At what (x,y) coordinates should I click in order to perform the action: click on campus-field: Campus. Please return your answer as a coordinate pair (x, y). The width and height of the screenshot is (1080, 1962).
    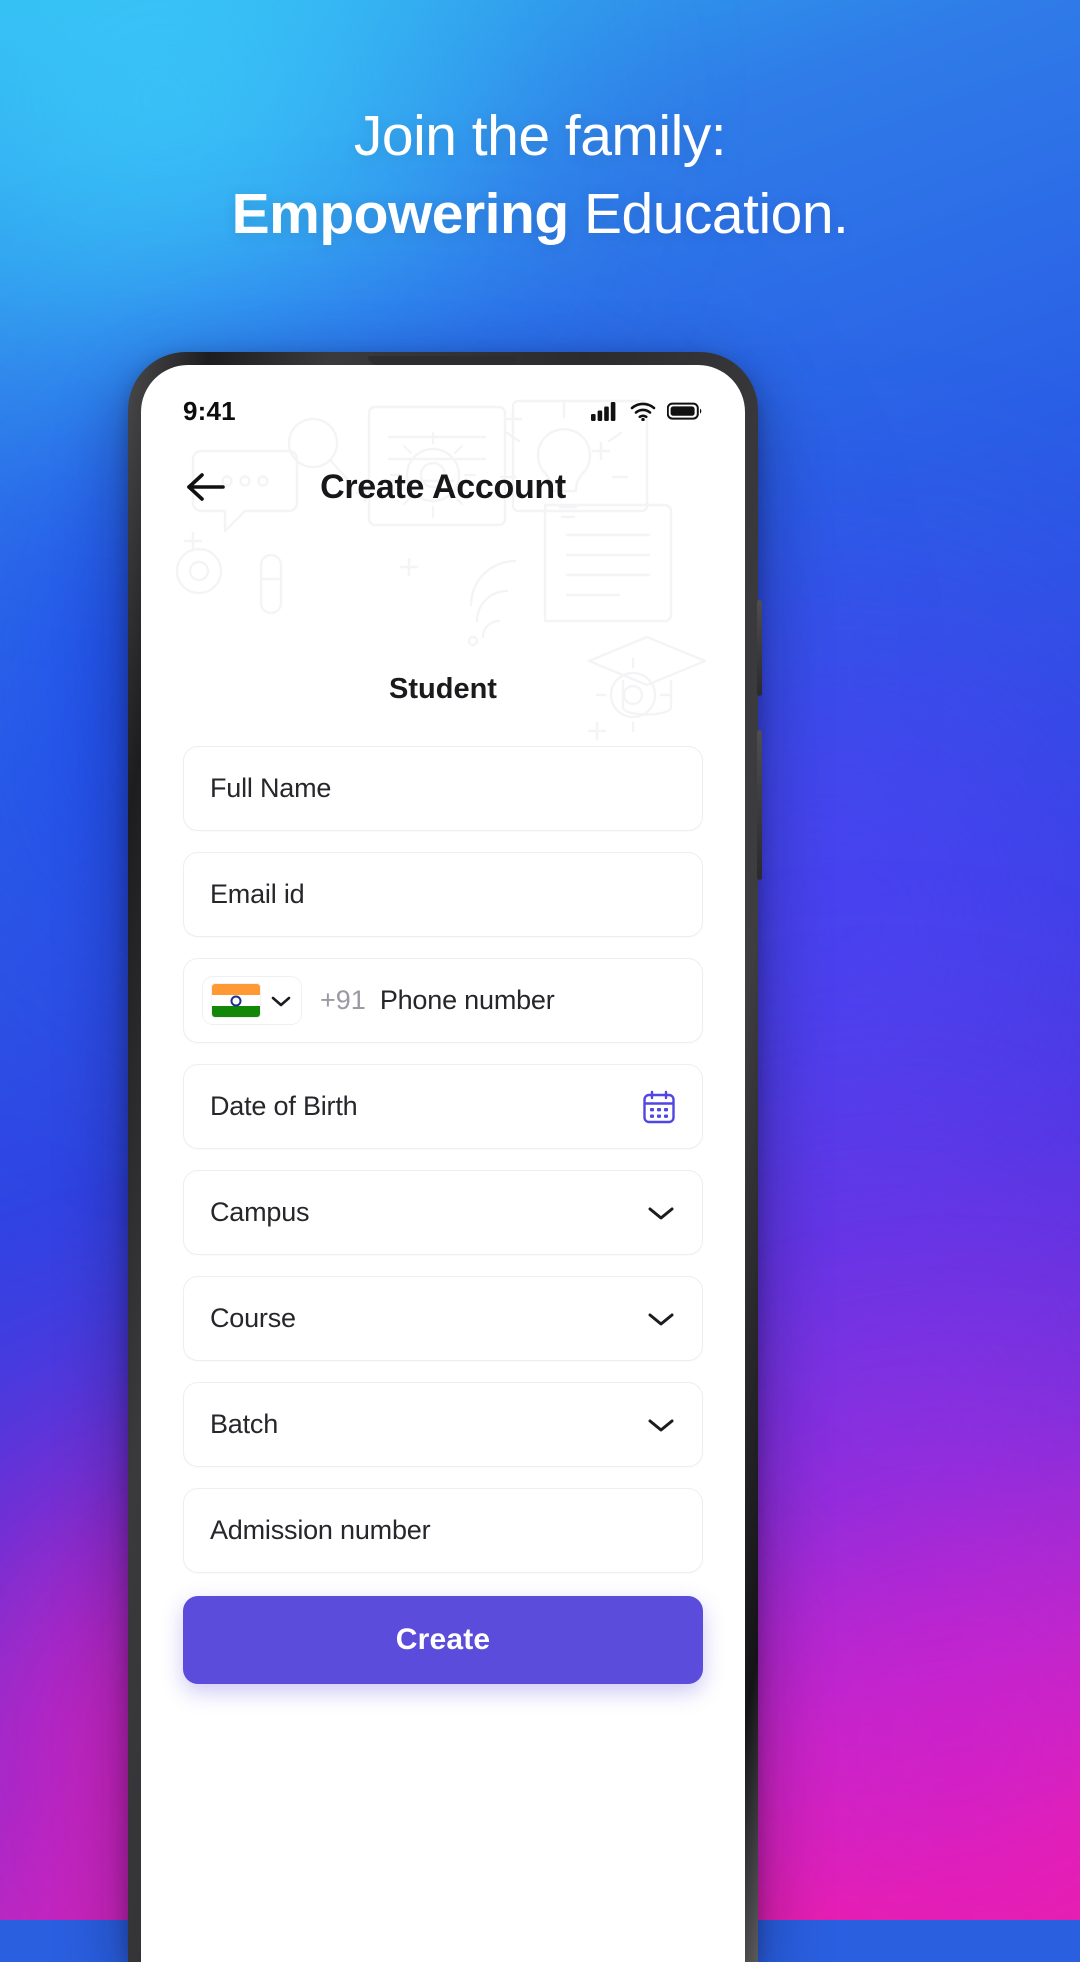
    Looking at the image, I should click on (443, 1212).